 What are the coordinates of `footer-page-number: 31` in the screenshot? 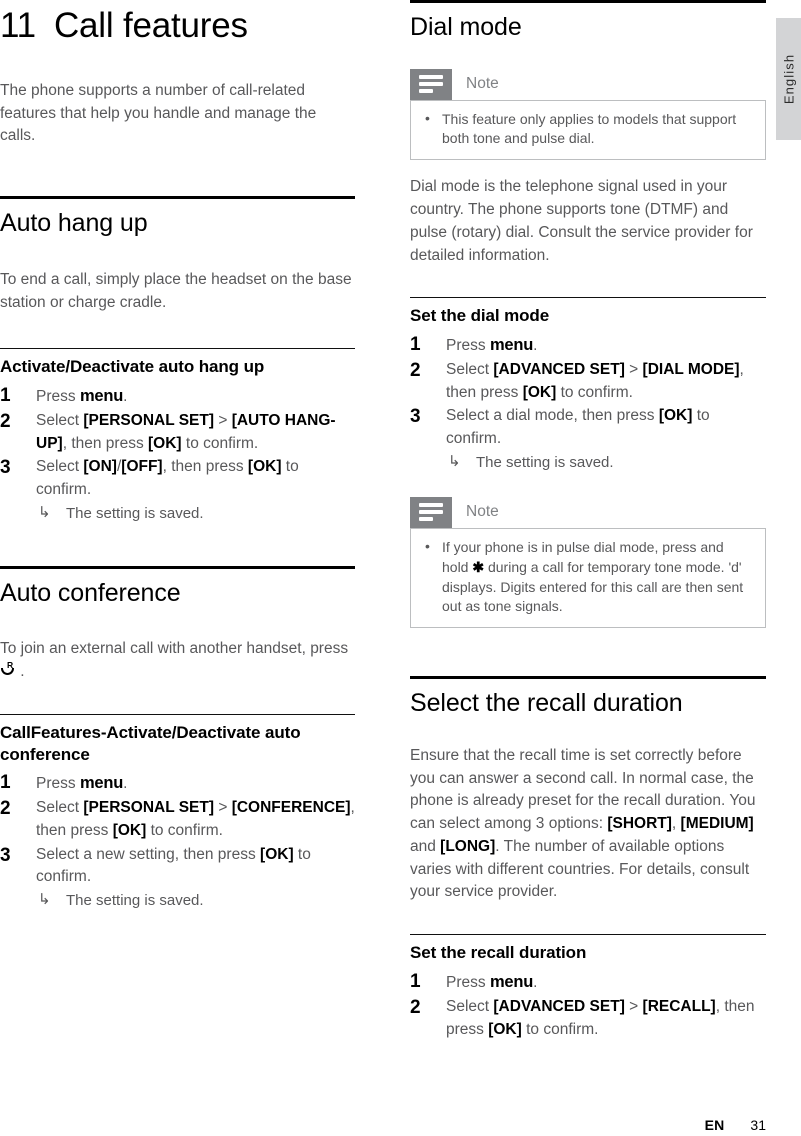 It's located at (758, 1125).